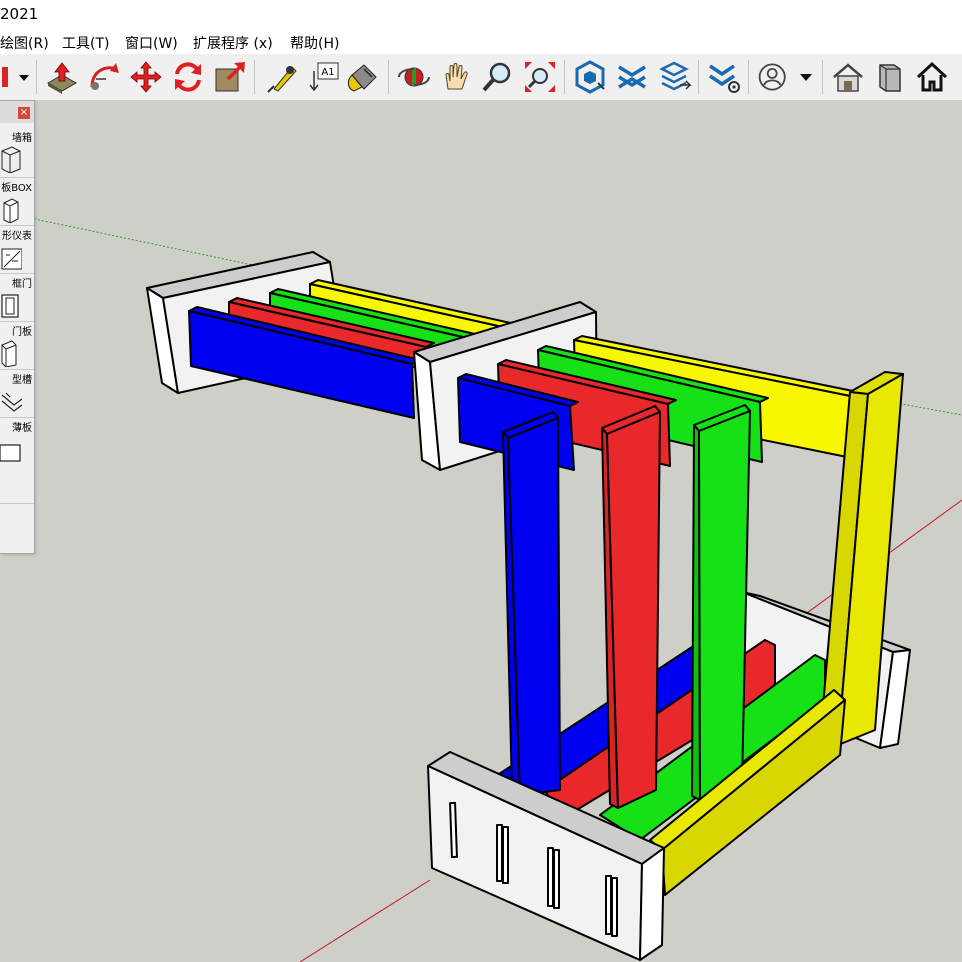  What do you see at coordinates (17, 236) in the screenshot?
I see `tray-item-label: 形仪表` at bounding box center [17, 236].